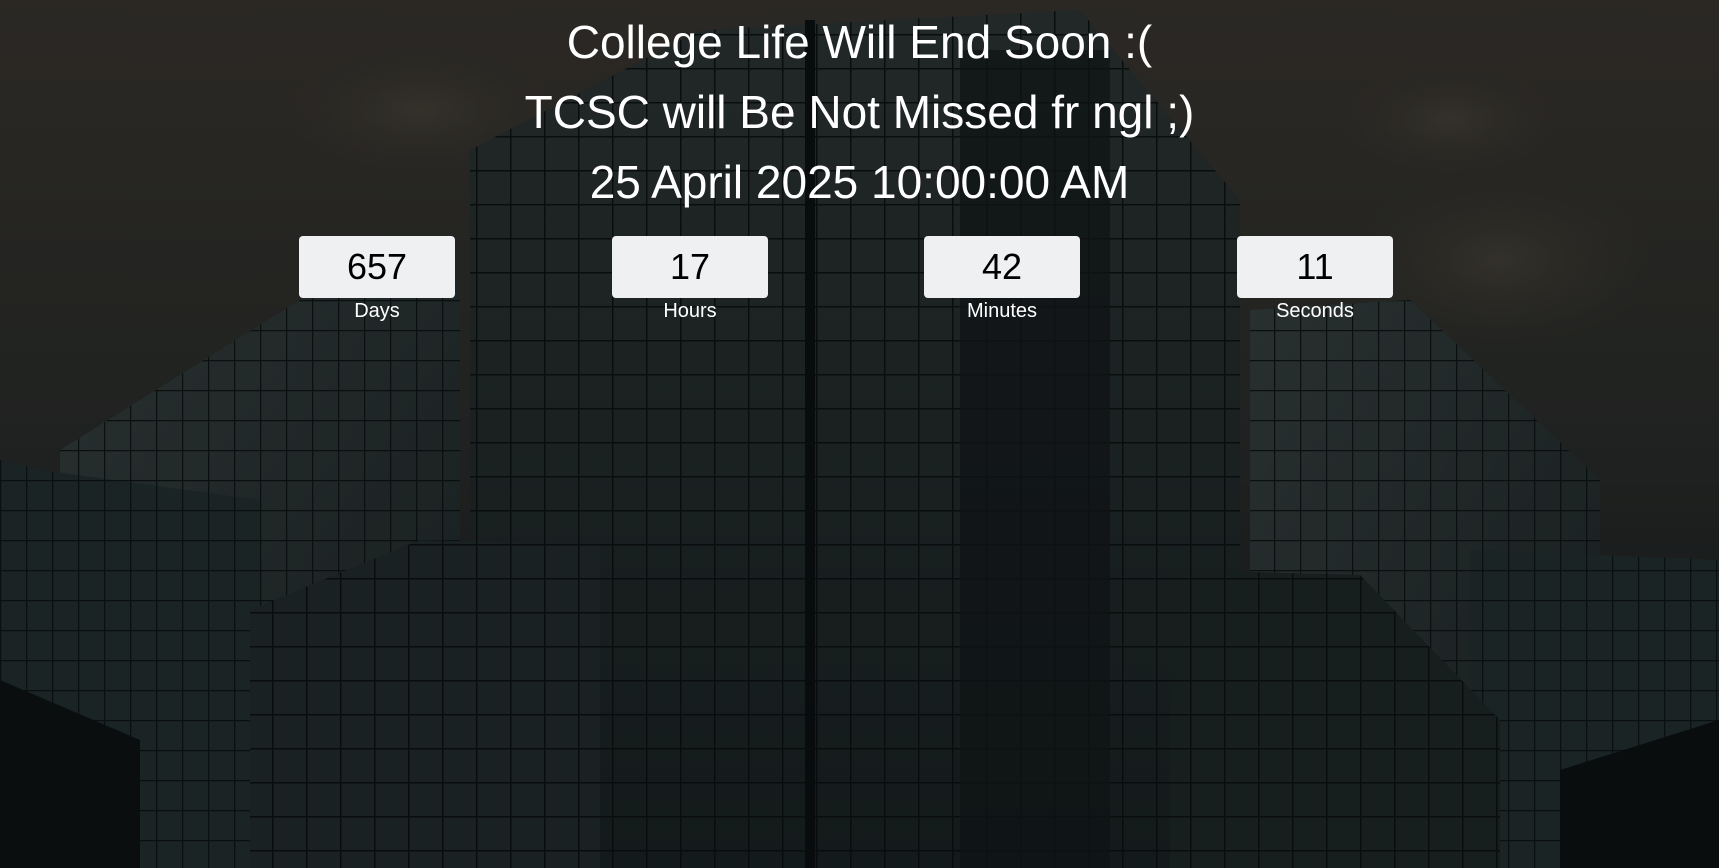 The image size is (1719, 868). Describe the element at coordinates (859, 281) in the screenshot. I see `countdown-timer: 657 Days 17 Hours 42 Minutes 11 Seconds` at that location.